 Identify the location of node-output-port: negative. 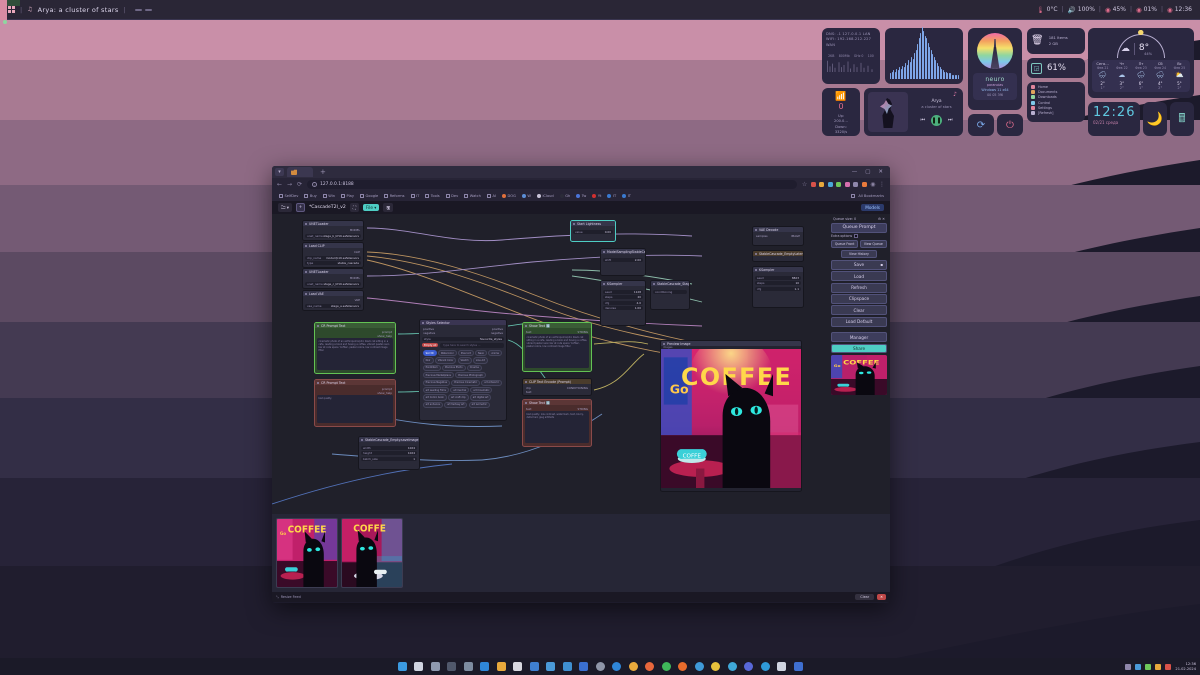
(497, 333).